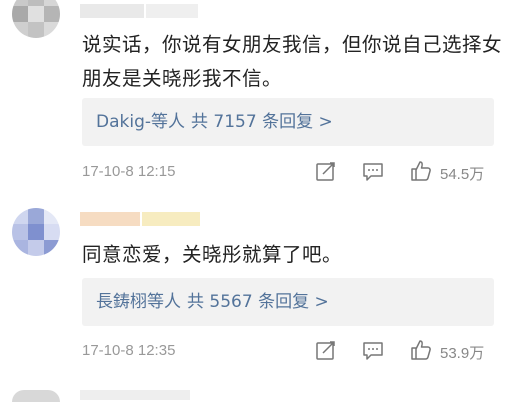 This screenshot has height=402, width=510. What do you see at coordinates (129, 171) in the screenshot?
I see `comment-time: 17-10-8 12:15` at bounding box center [129, 171].